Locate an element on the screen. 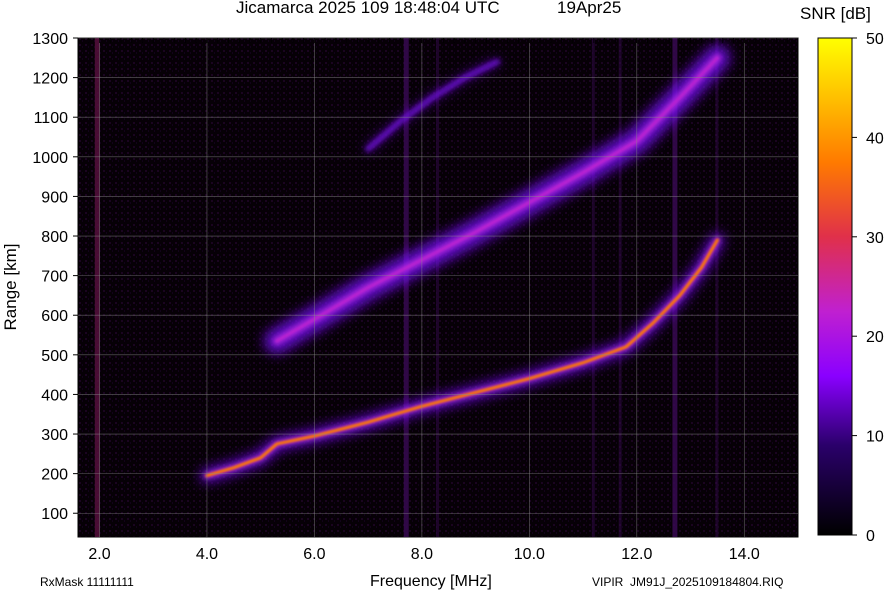 This screenshot has width=884, height=595. colorbar-tick-label: 30 is located at coordinates (875, 238).